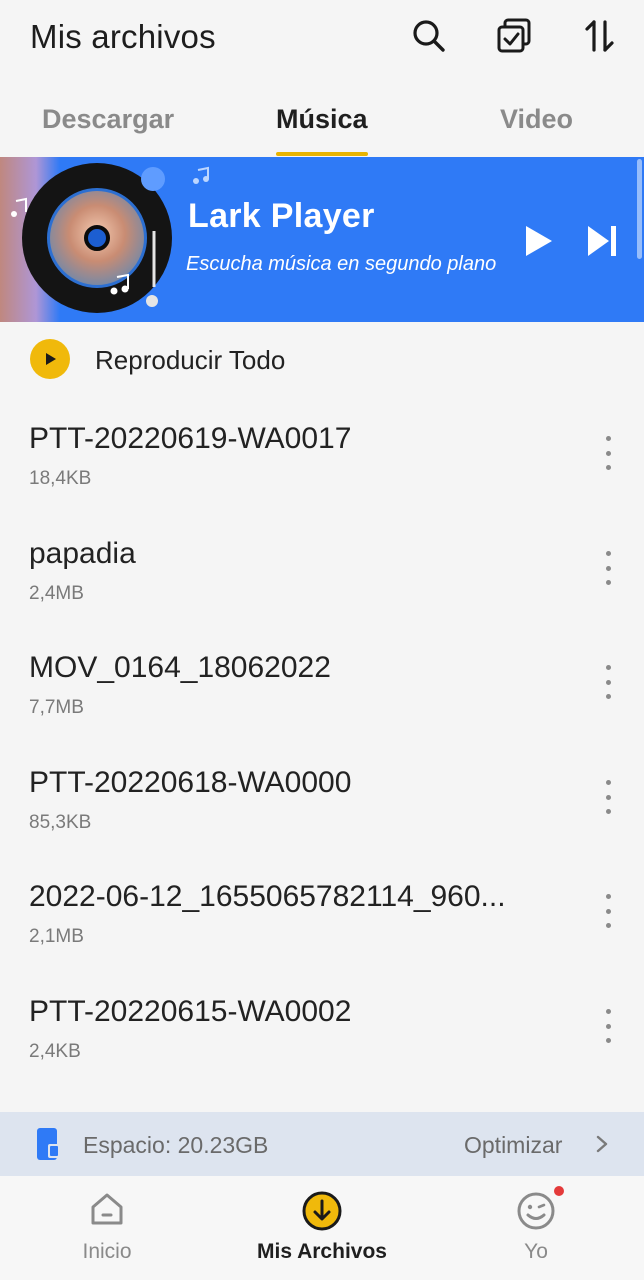  I want to click on banner-app-name: Lark Player, so click(281, 216).